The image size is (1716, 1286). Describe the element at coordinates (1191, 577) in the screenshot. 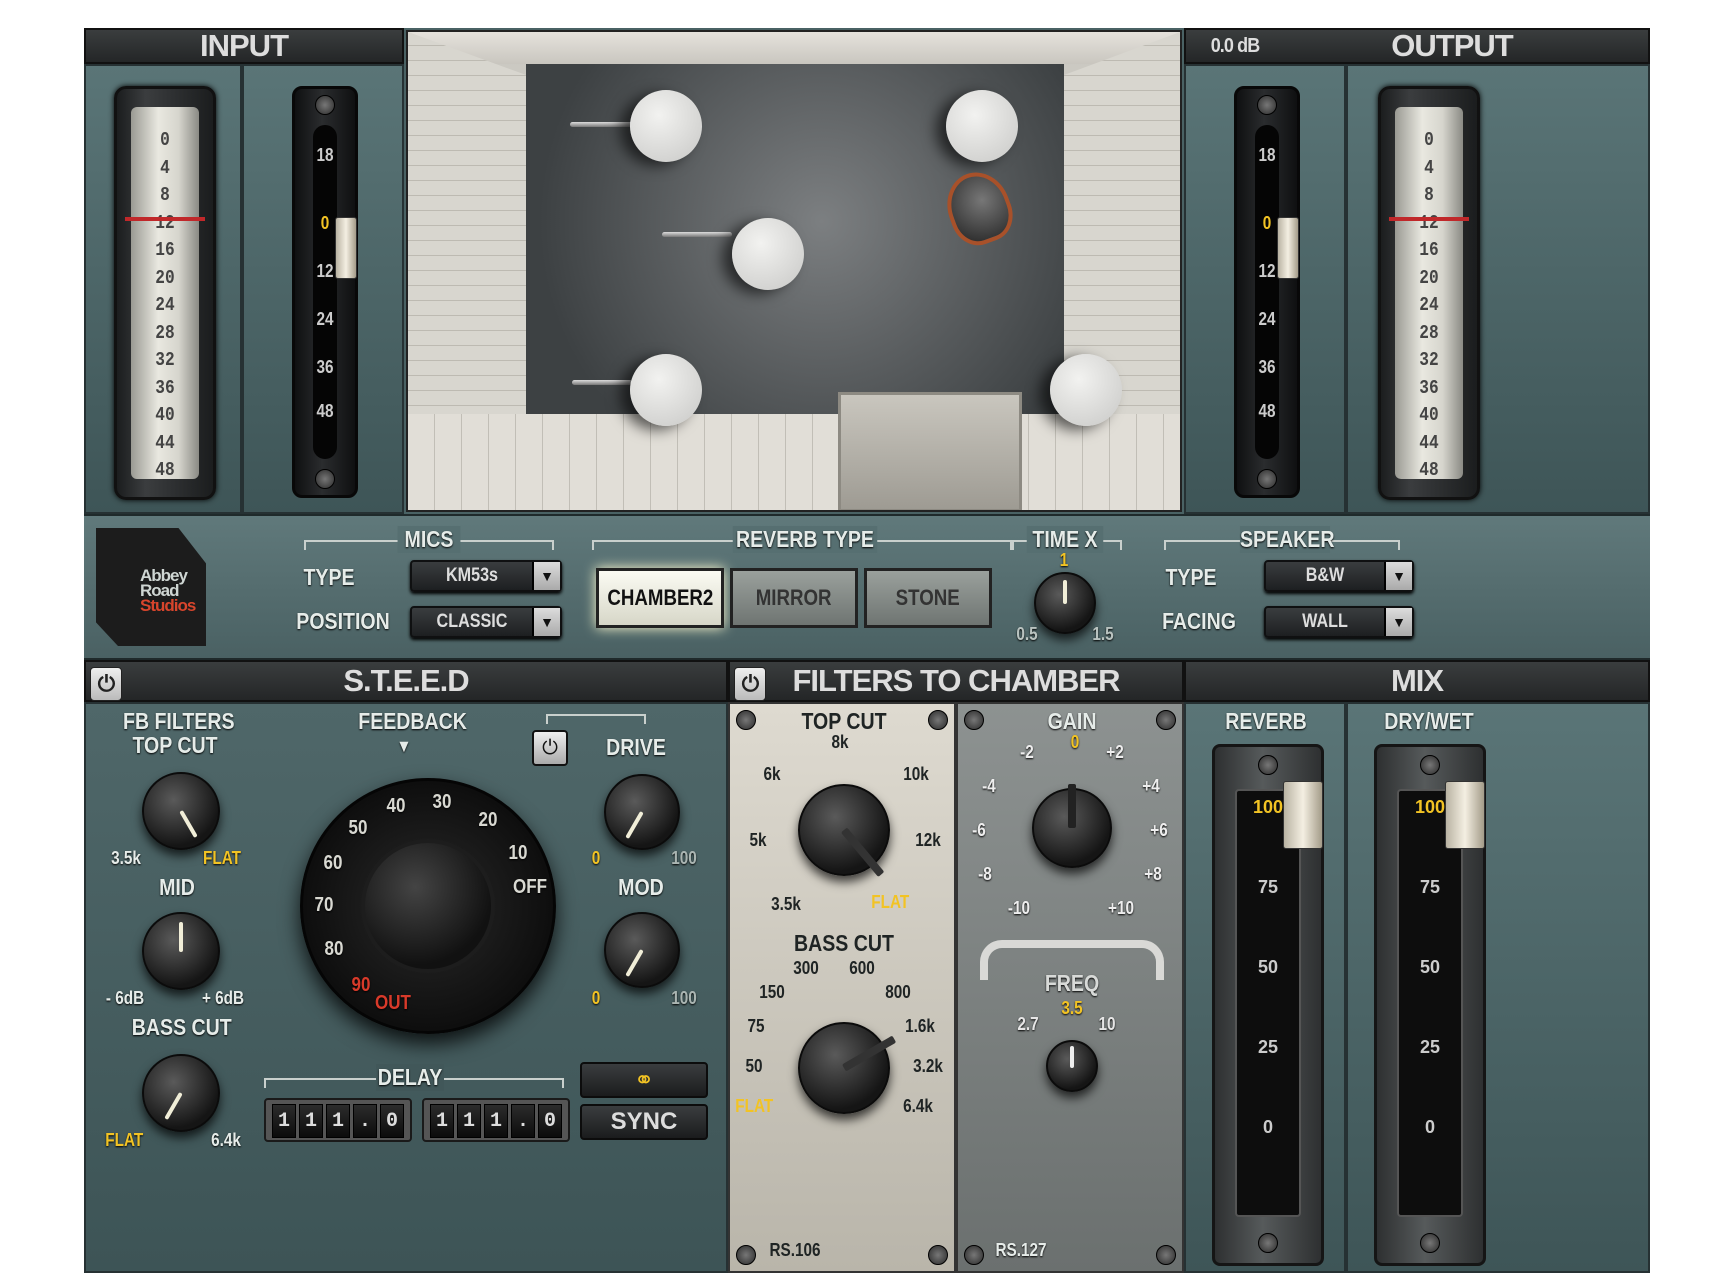

I see `speaker-type-label: TYPE` at that location.